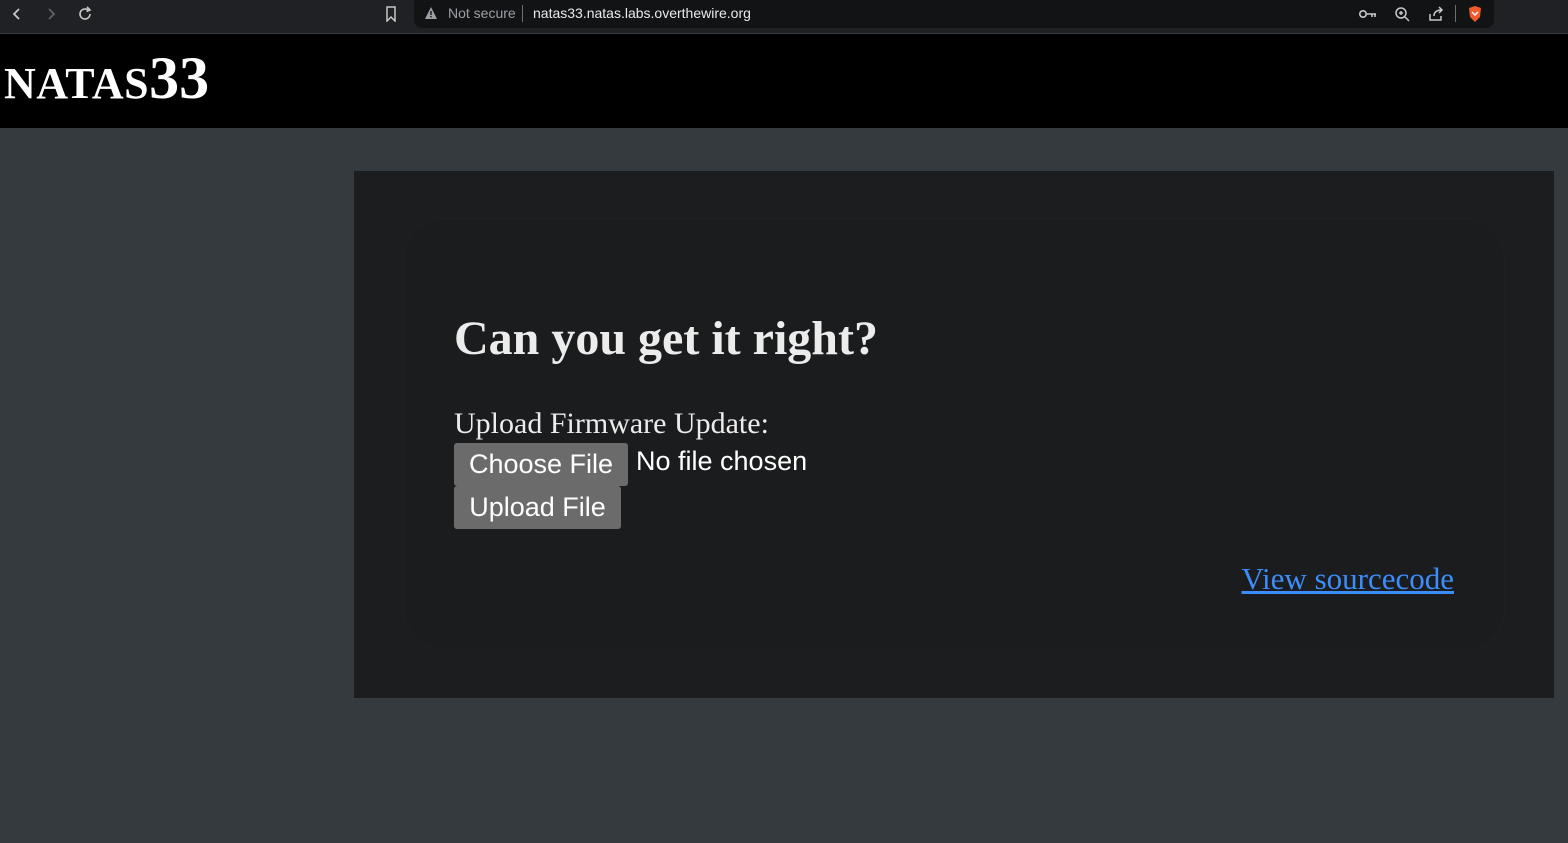 The width and height of the screenshot is (1568, 843). Describe the element at coordinates (391, 14) in the screenshot. I see `bookmark-icon` at that location.